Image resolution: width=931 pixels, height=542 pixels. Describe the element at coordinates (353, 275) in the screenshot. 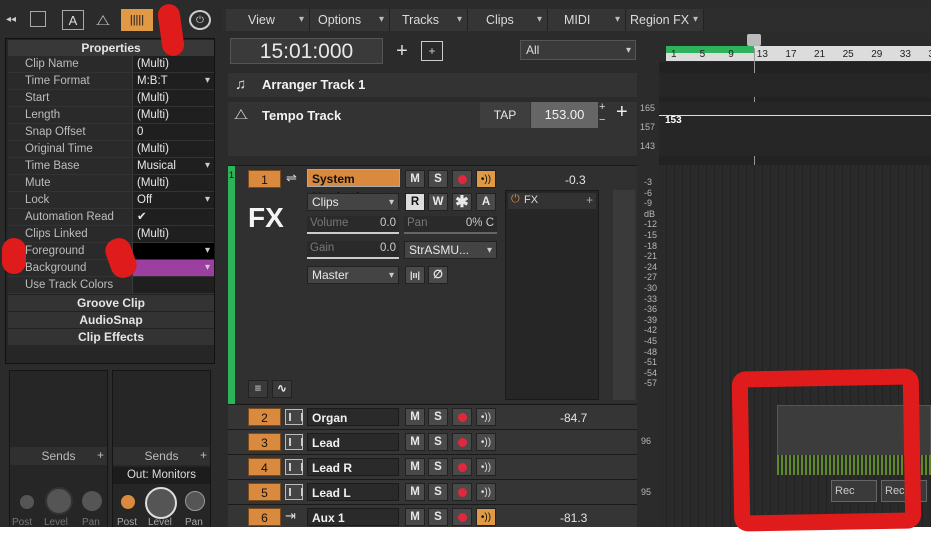

I see `output-dropdown: Master` at that location.